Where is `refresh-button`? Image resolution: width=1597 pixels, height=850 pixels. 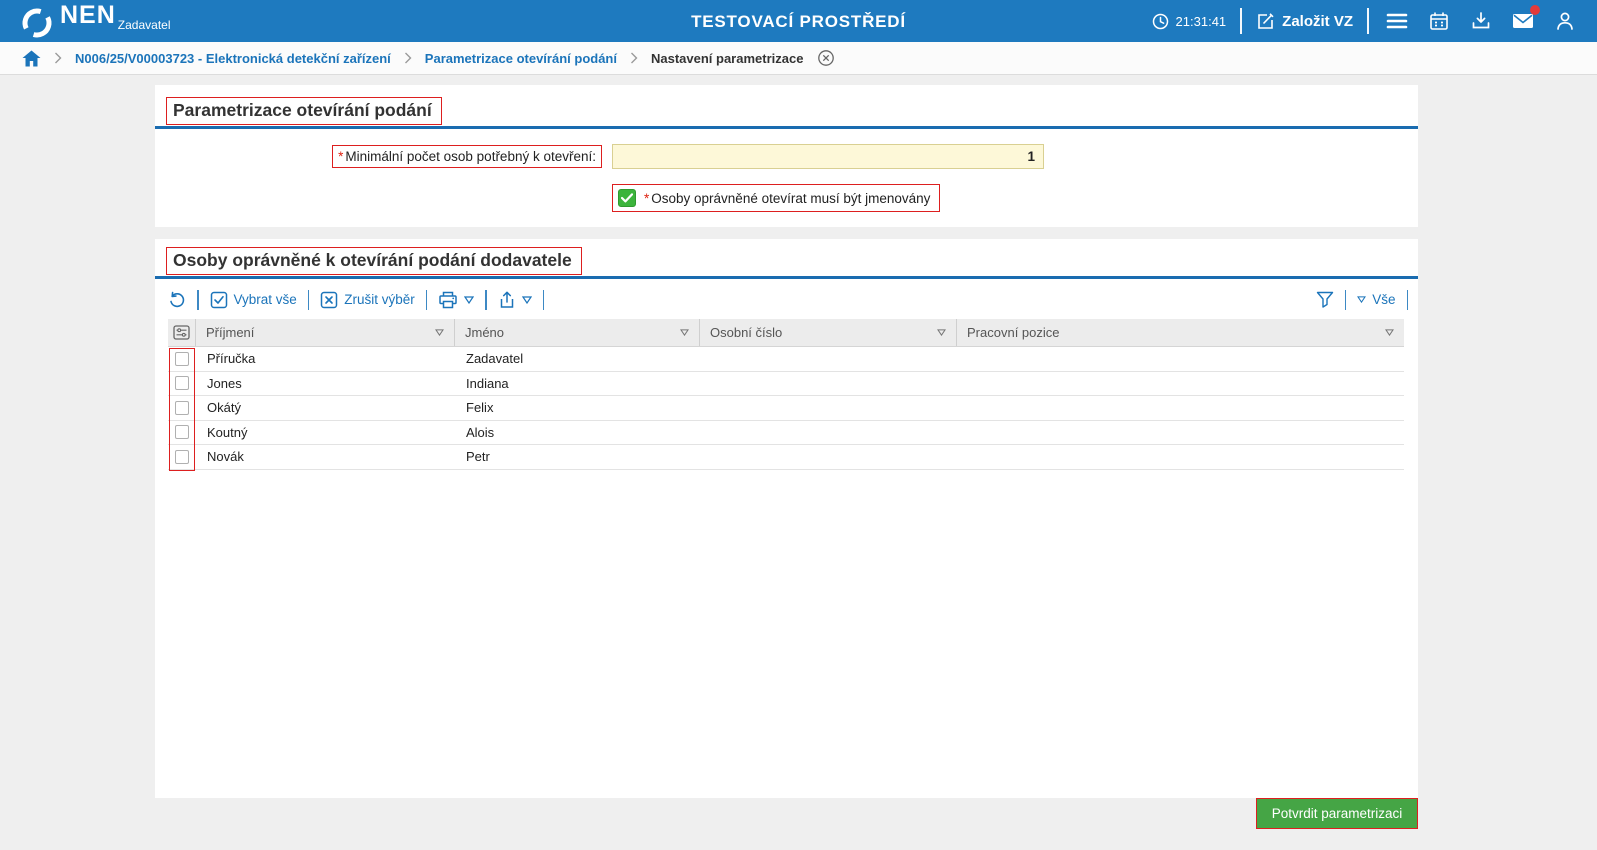 refresh-button is located at coordinates (177, 300).